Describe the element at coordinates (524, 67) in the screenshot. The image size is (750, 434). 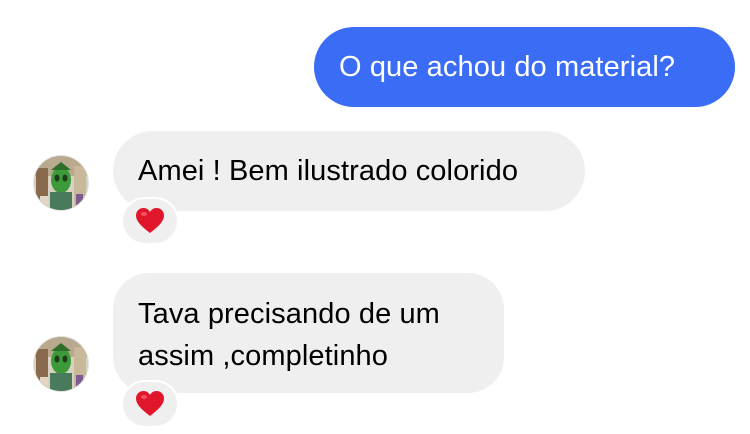
I see `outgoing-message-bubble: O que achou do material?` at that location.